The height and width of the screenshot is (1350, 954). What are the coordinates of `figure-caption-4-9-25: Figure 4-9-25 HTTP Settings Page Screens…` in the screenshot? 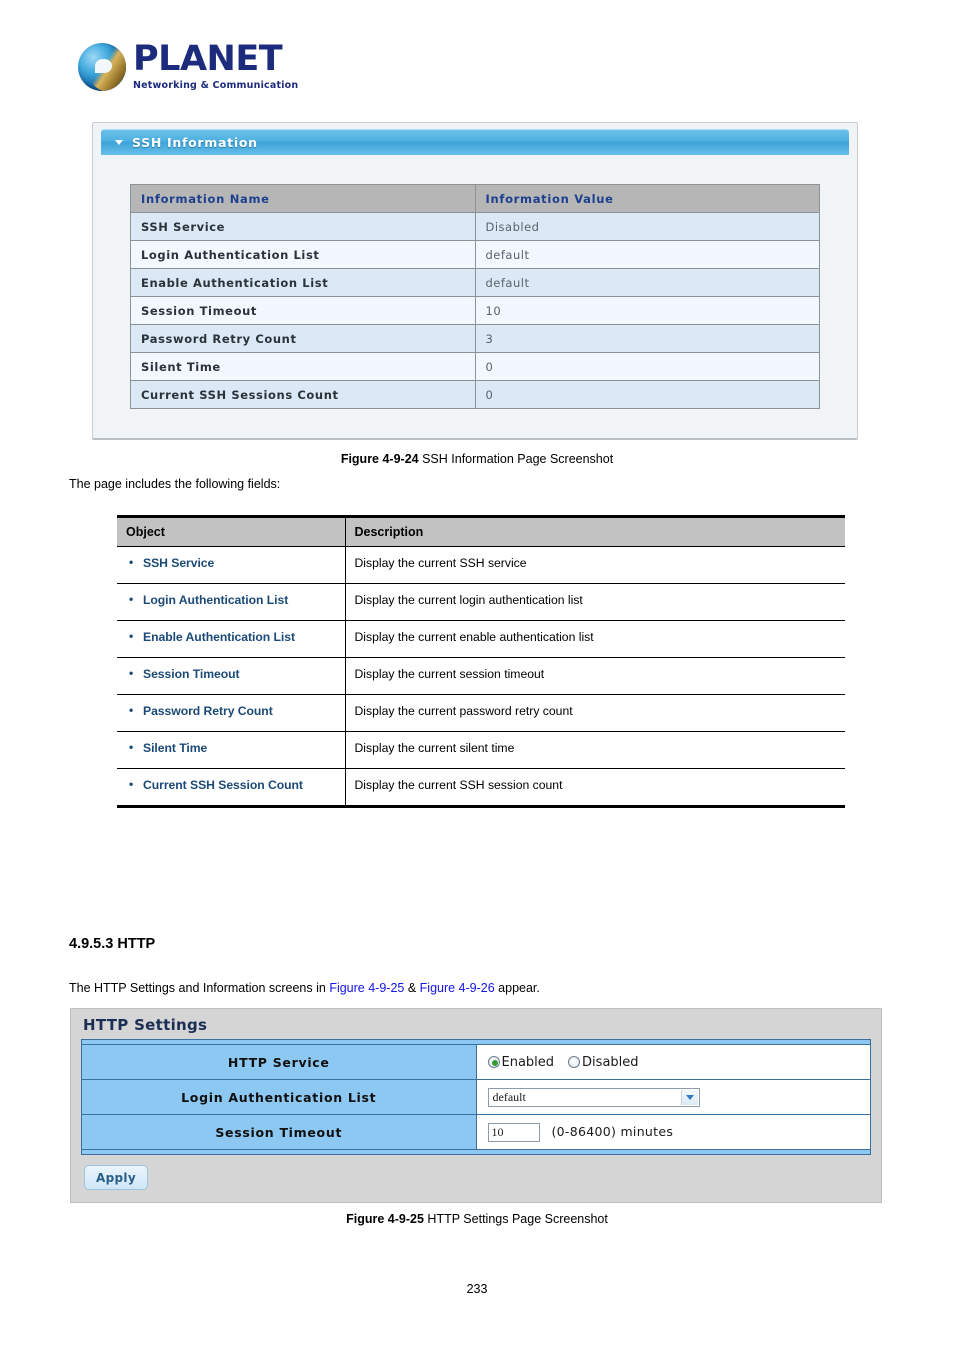 It's located at (477, 1219).